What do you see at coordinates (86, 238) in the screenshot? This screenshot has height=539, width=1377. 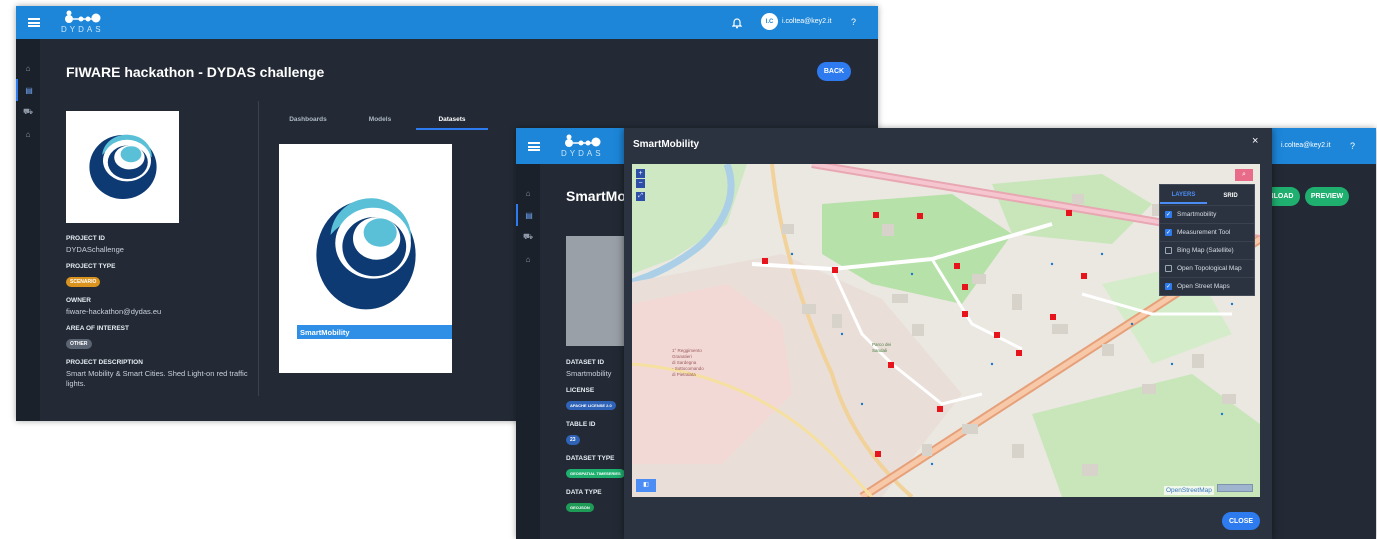 I see `project-id-label: PROJECT ID` at bounding box center [86, 238].